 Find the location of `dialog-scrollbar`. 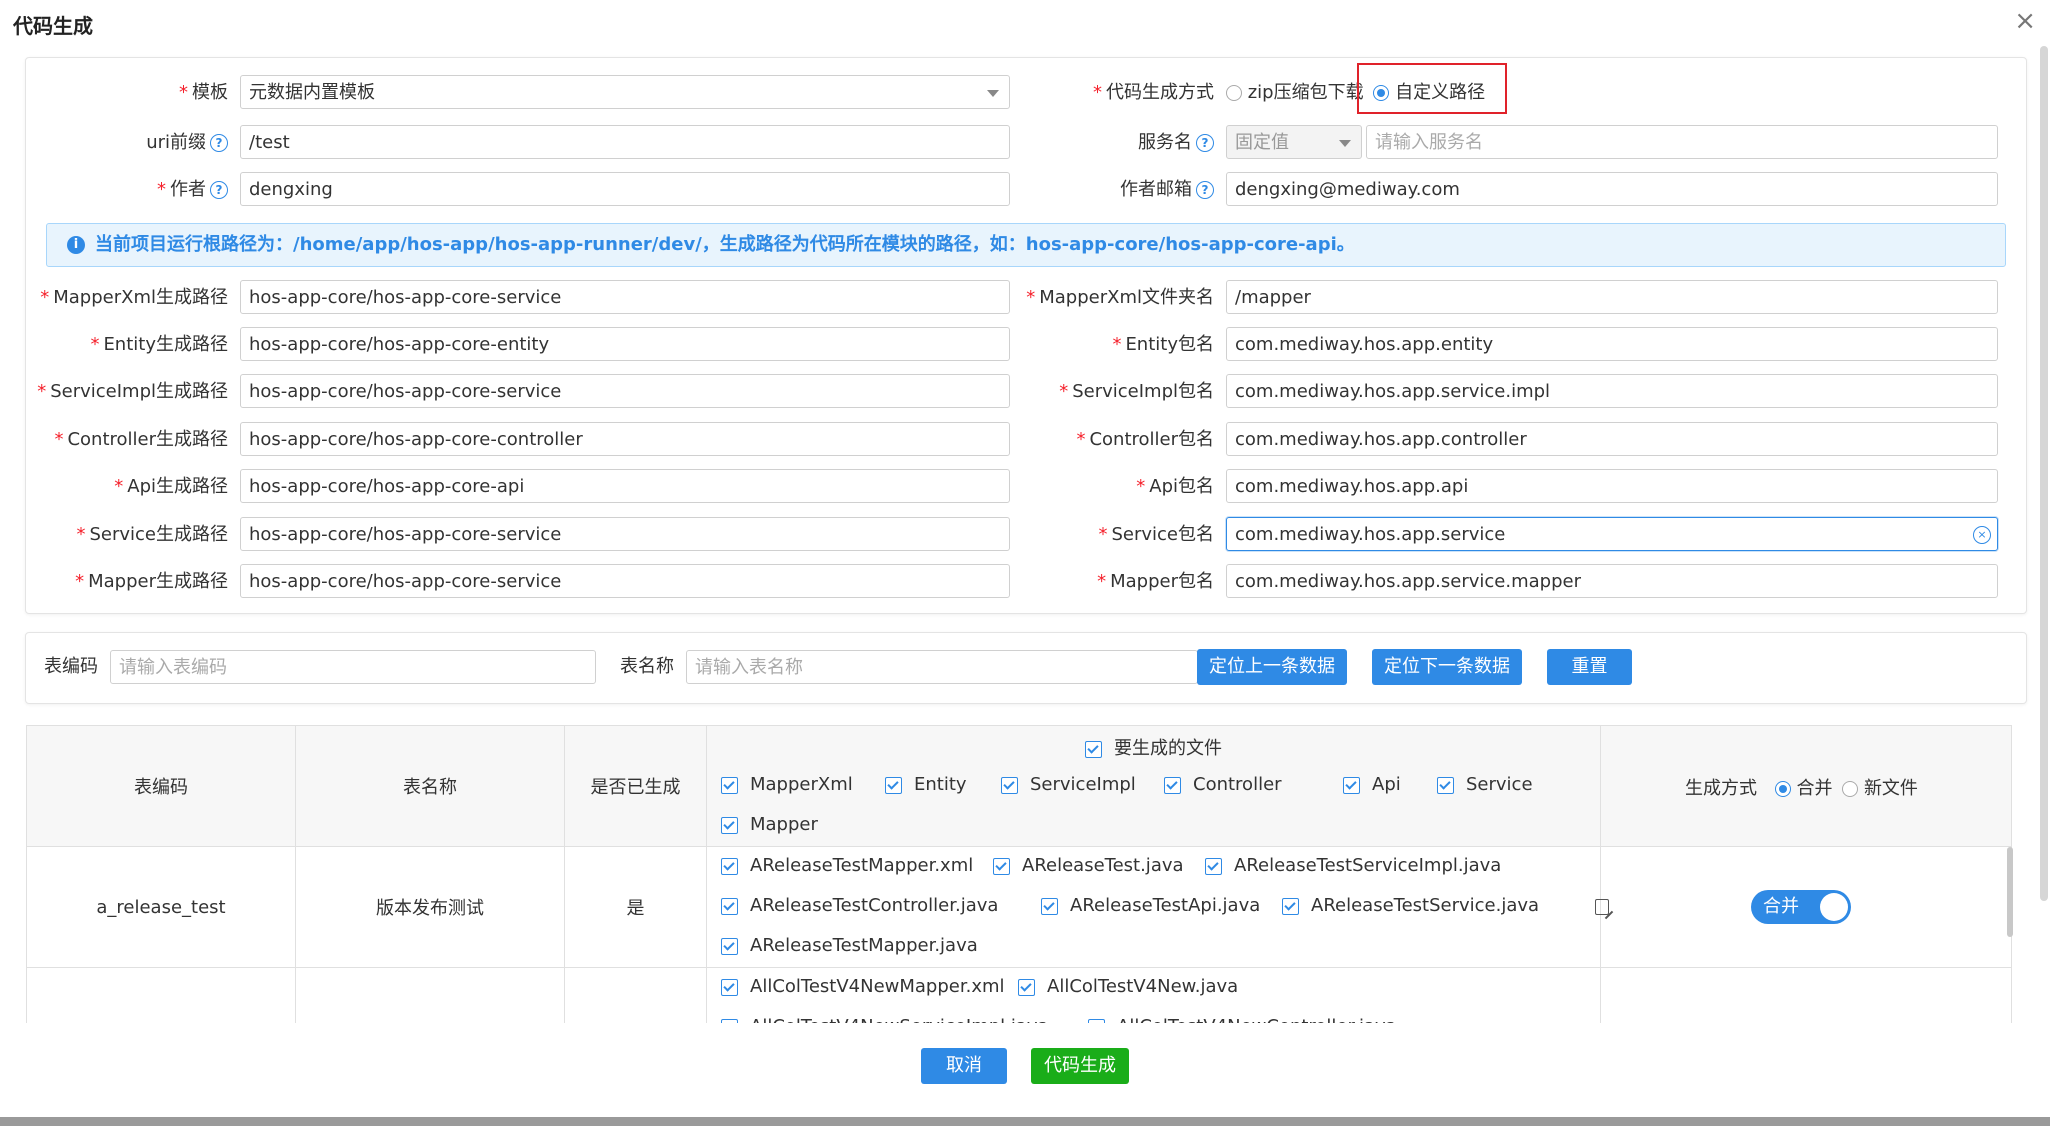

dialog-scrollbar is located at coordinates (2044, 473).